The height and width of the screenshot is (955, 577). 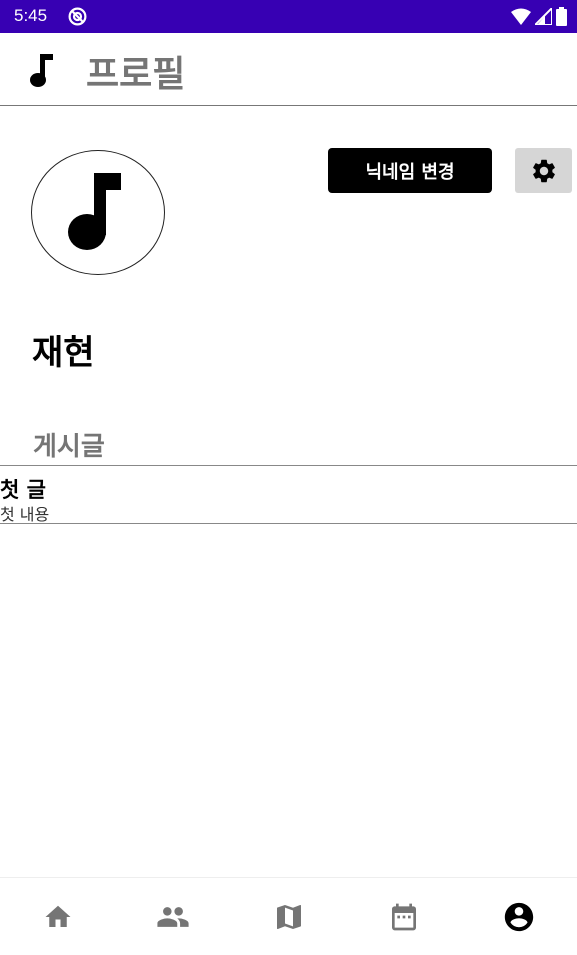 I want to click on settings-button, so click(x=543, y=170).